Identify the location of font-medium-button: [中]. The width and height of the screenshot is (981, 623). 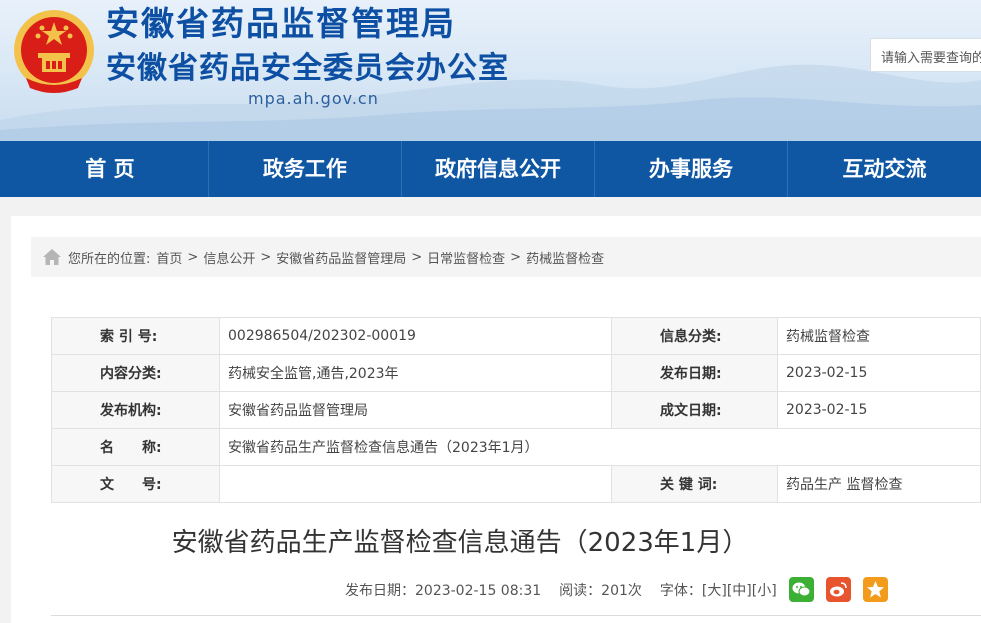
(739, 590).